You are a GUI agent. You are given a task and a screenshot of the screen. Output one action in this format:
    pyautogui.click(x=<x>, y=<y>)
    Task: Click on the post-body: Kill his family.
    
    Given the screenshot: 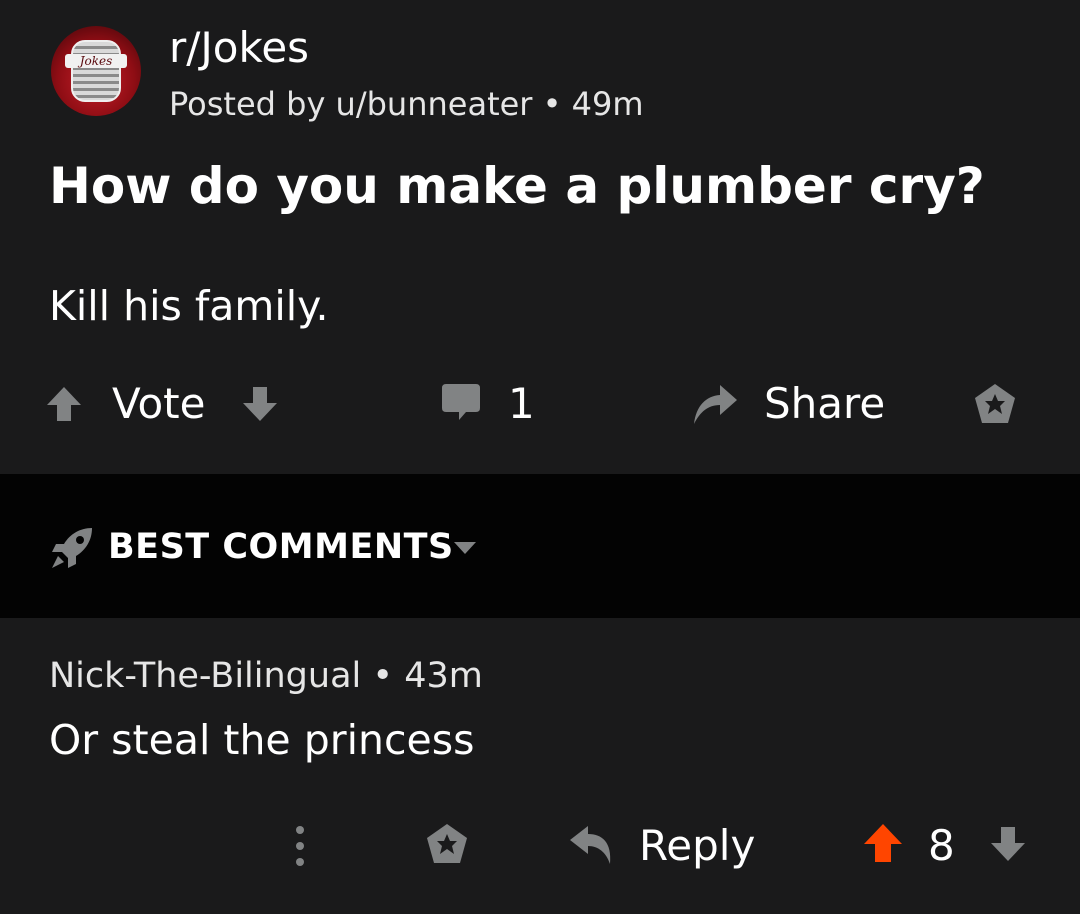 What is the action you would take?
    pyautogui.click(x=189, y=306)
    